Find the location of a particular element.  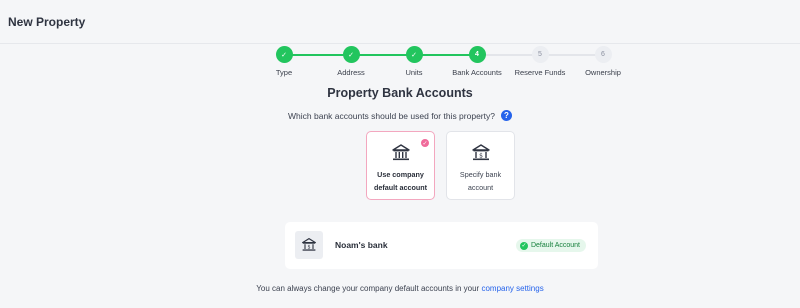

option-use-company-default: ✓ Use company default account is located at coordinates (400, 165).